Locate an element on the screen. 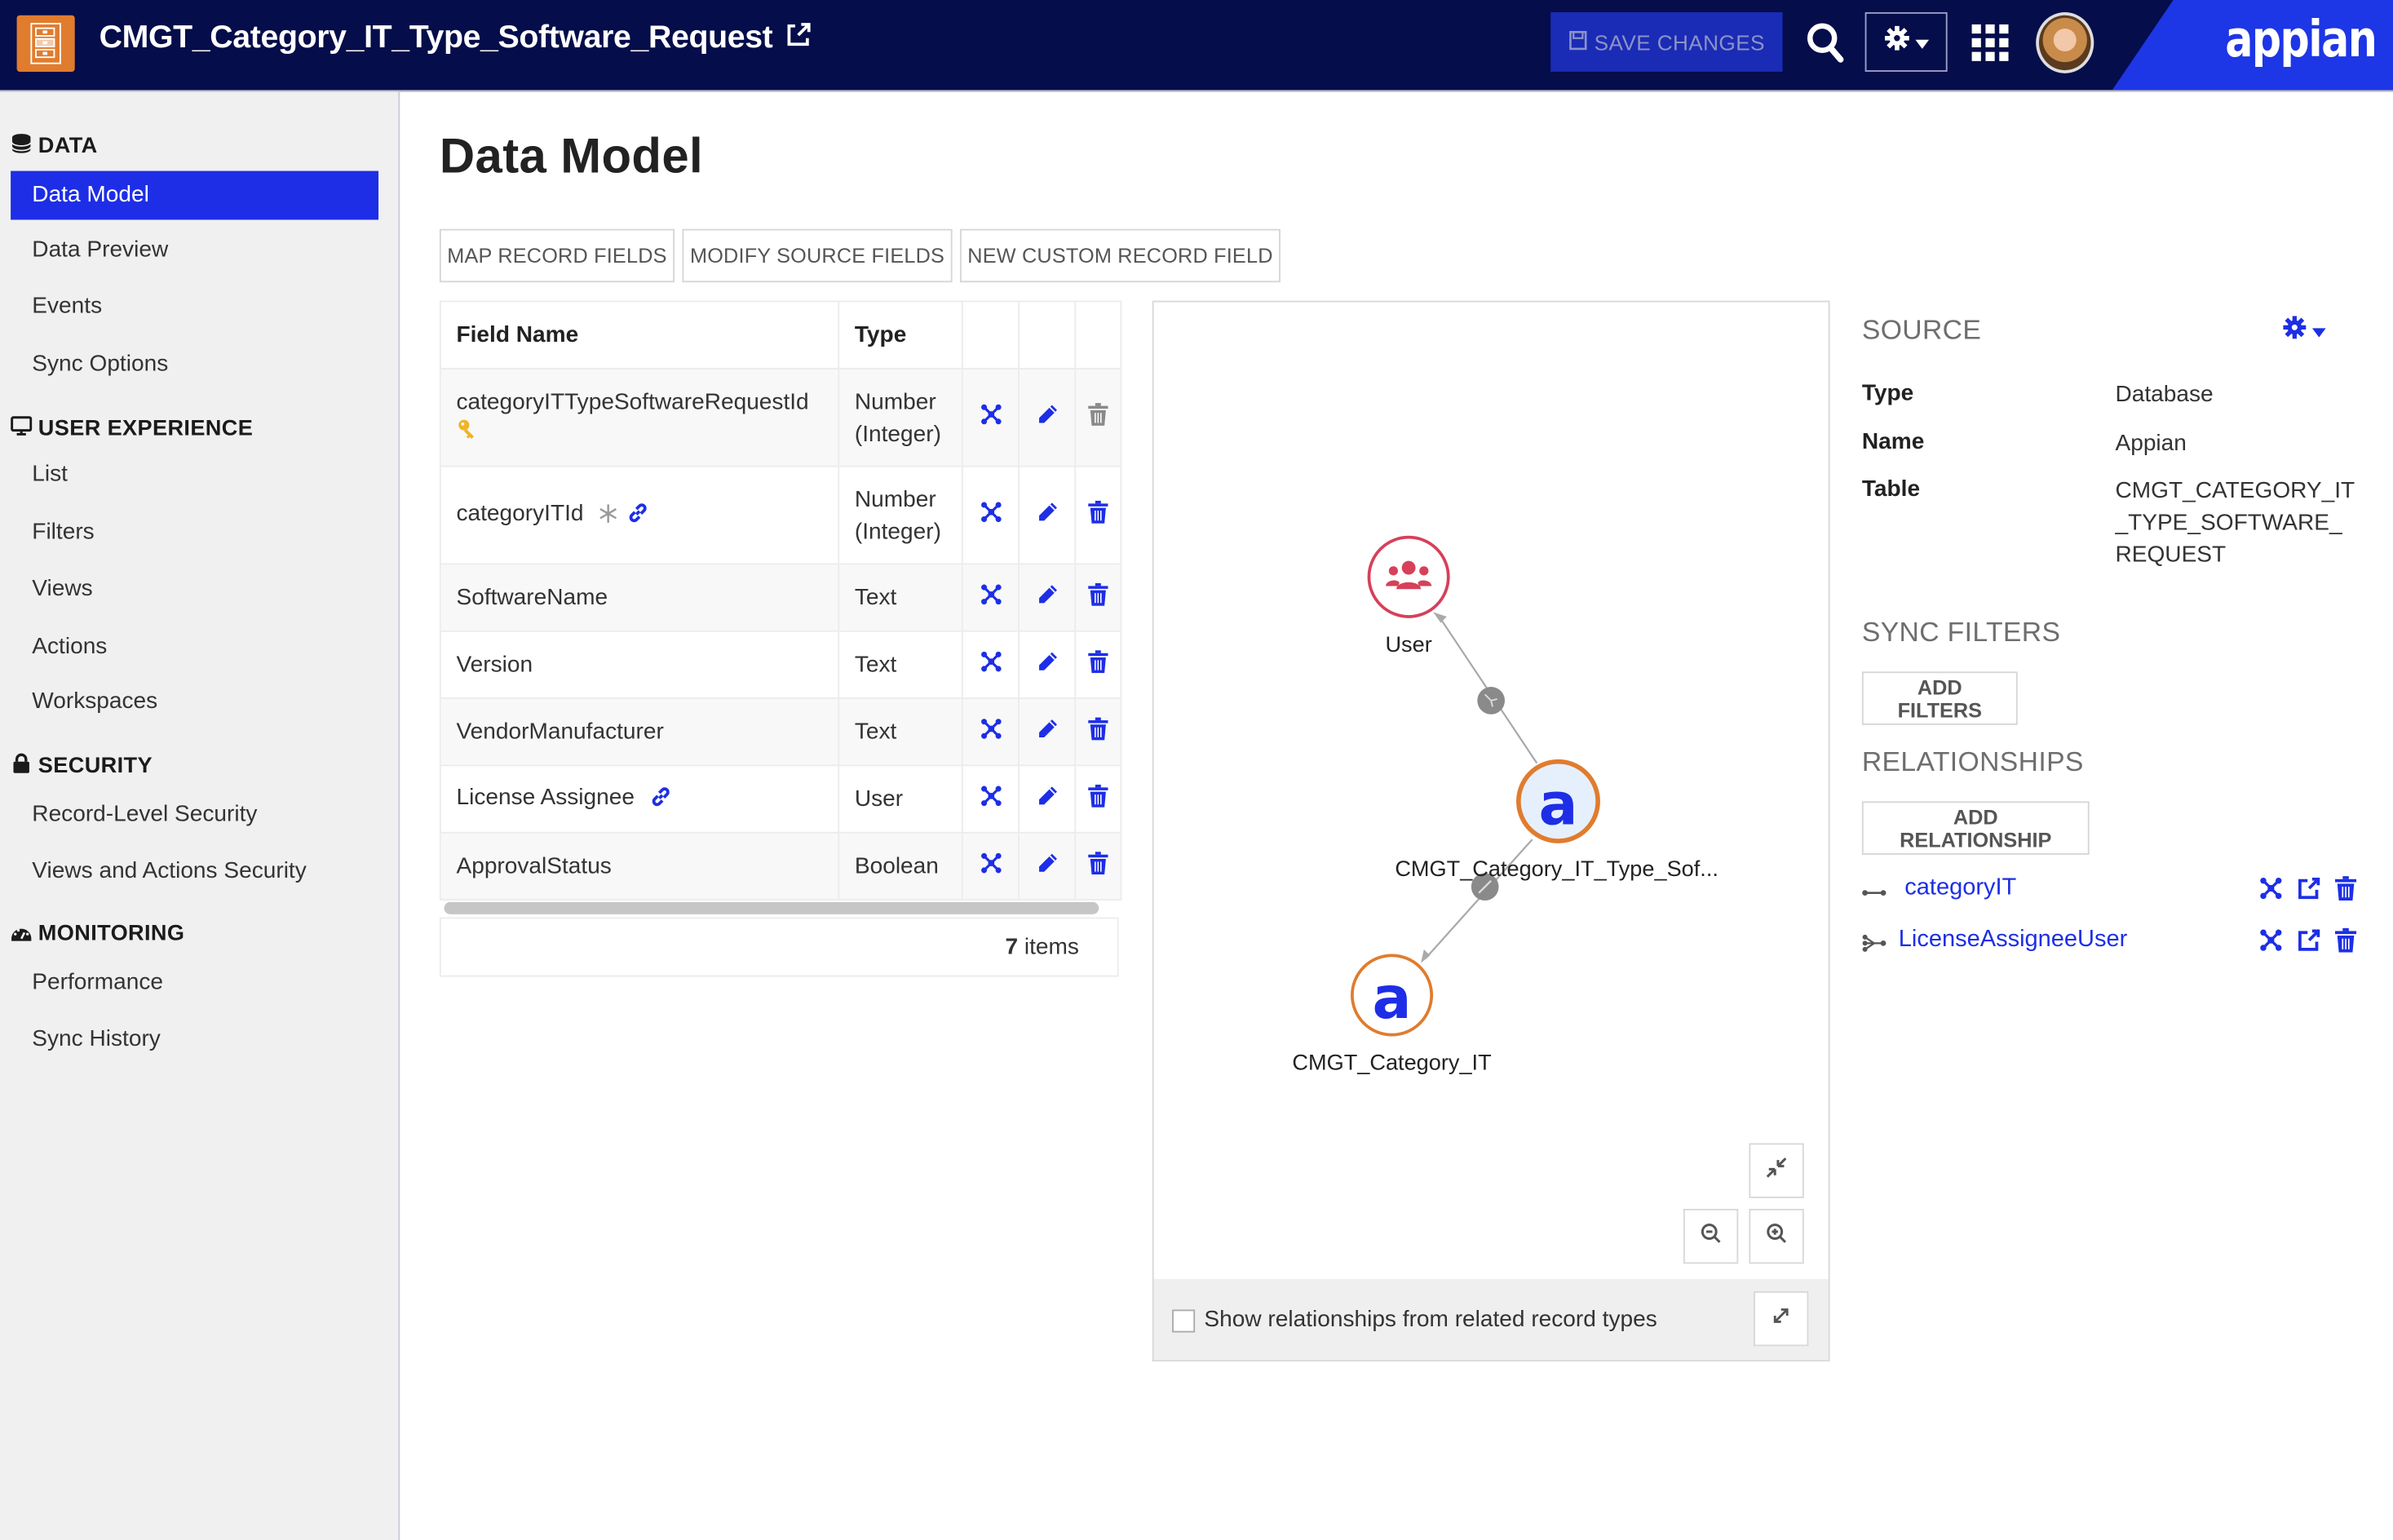  sidebar-item-actions: Actions is located at coordinates (195, 646).